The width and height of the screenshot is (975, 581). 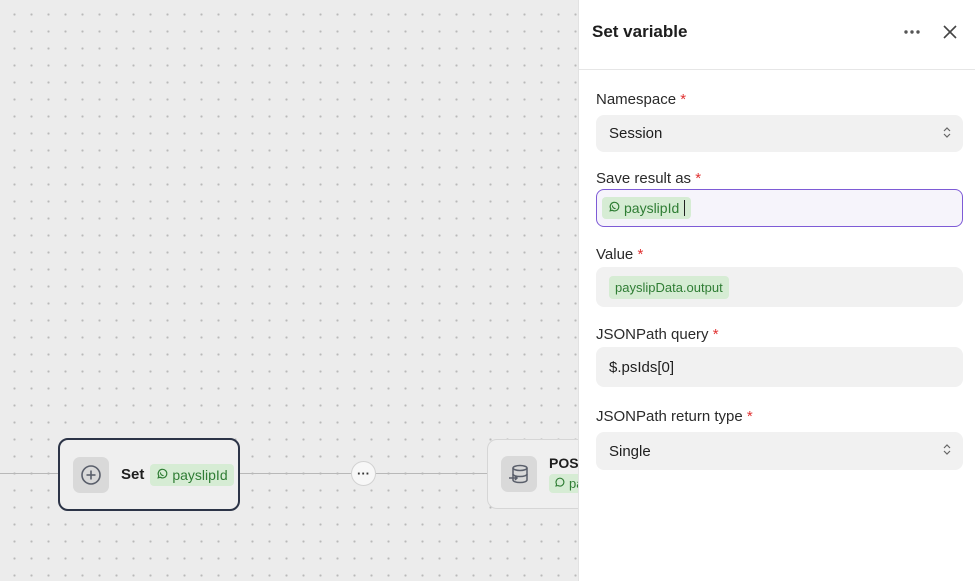 What do you see at coordinates (640, 31) in the screenshot?
I see `panel-title: Set variable` at bounding box center [640, 31].